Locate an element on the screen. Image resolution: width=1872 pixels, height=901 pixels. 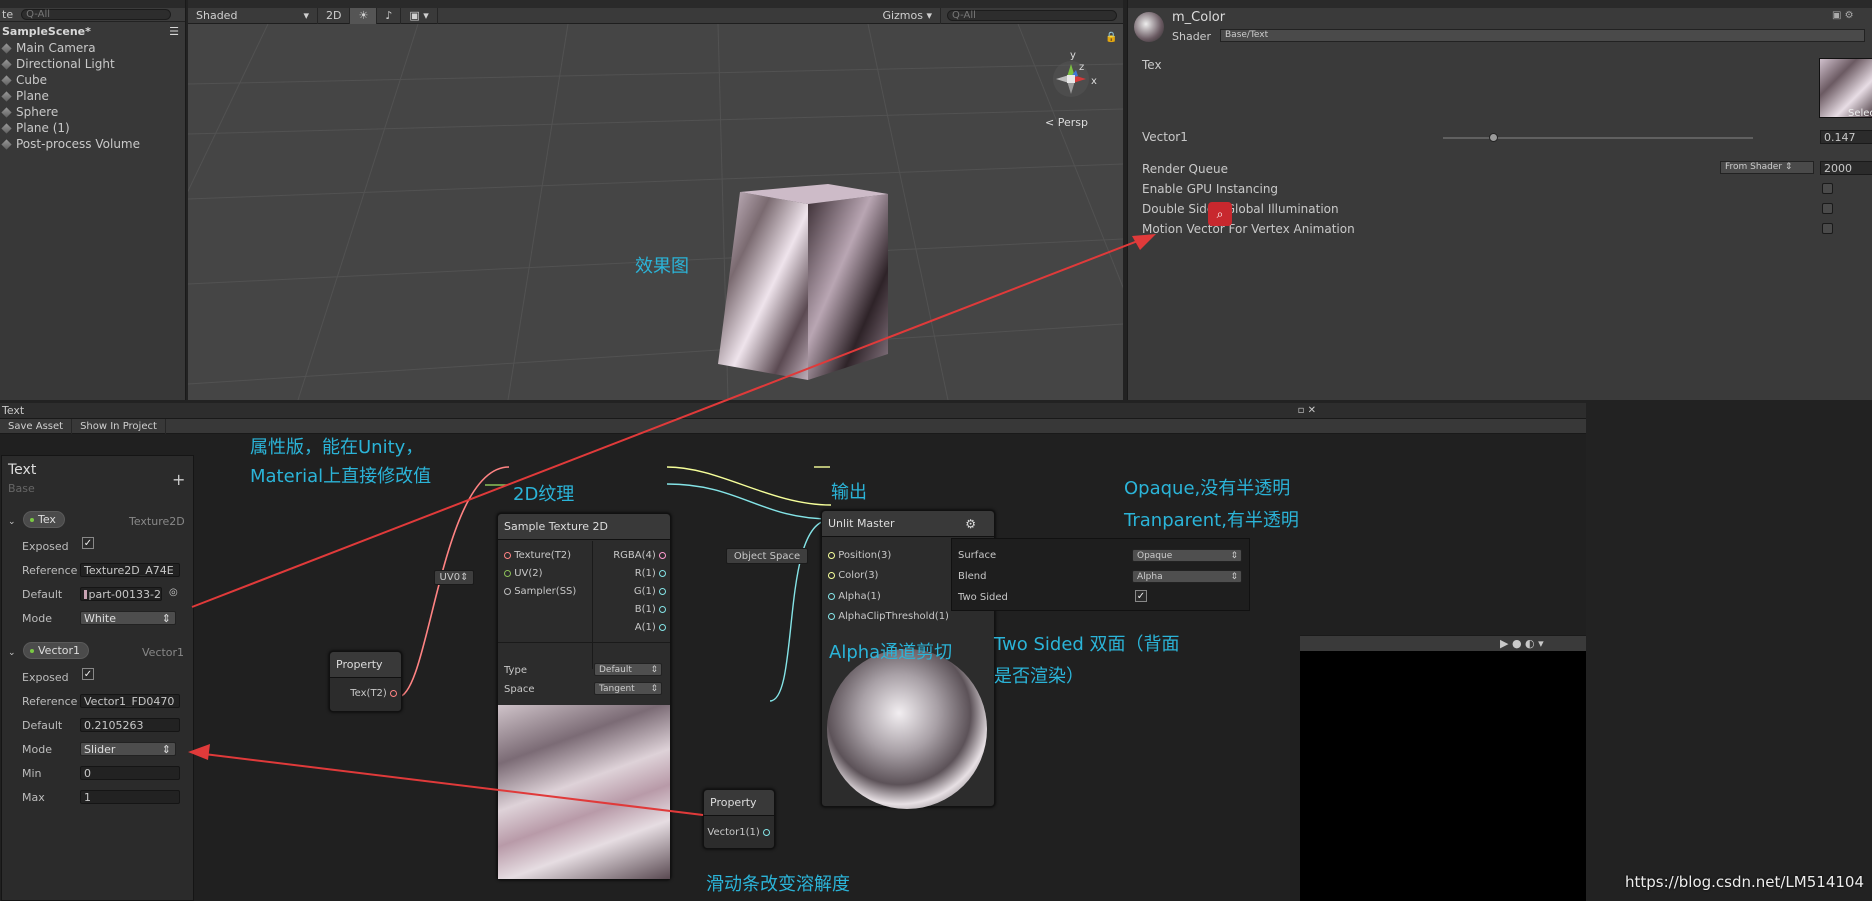
port-dot-icon is located at coordinates (662, 573).